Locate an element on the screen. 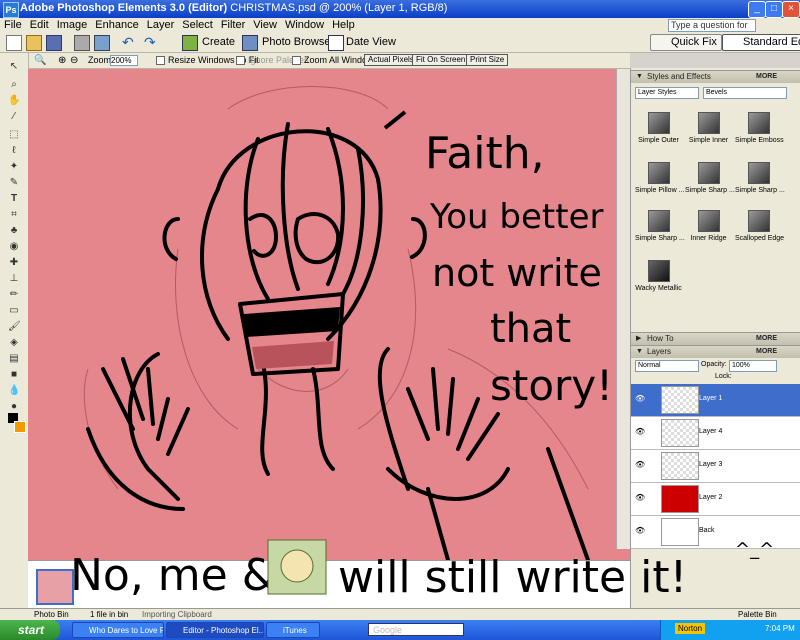 The height and width of the screenshot is (640, 800). expand-triangle-icon: ▶ is located at coordinates (638, 339).